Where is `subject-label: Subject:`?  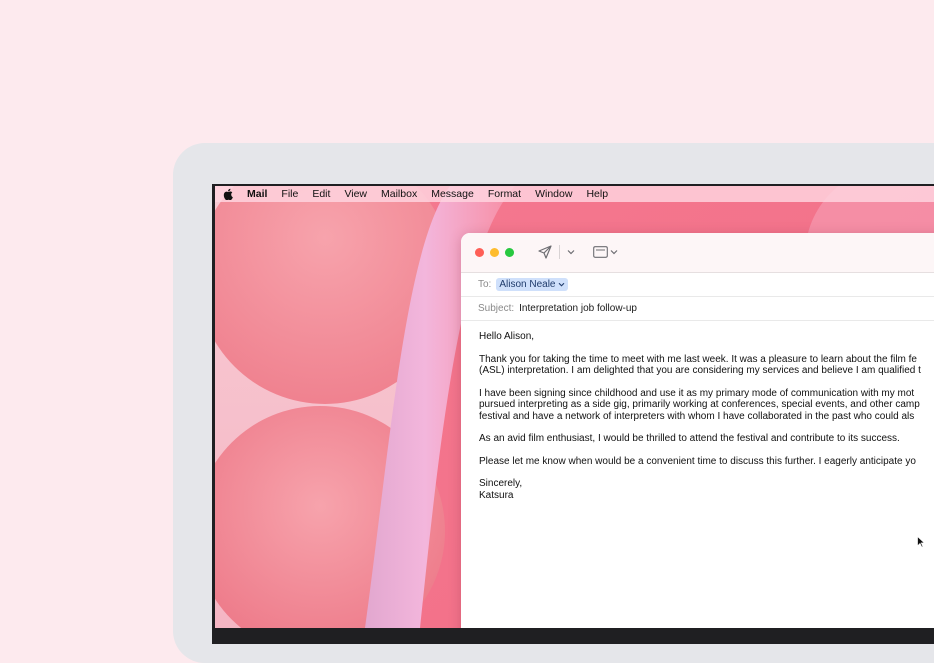
subject-label: Subject: is located at coordinates (496, 308).